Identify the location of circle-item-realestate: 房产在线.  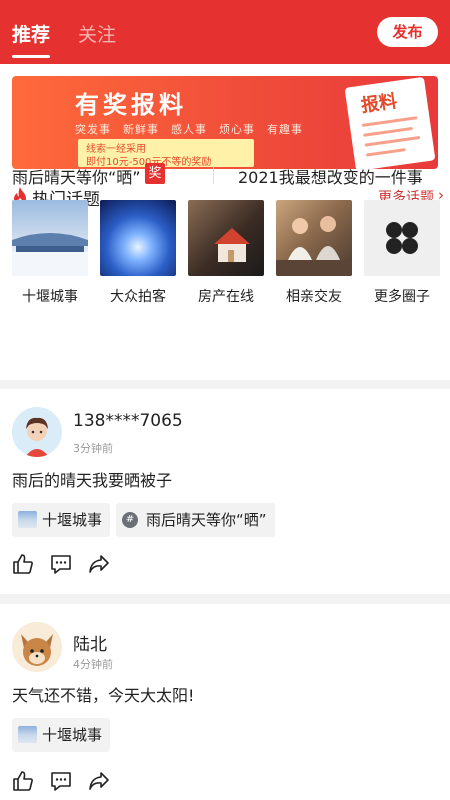
(226, 253).